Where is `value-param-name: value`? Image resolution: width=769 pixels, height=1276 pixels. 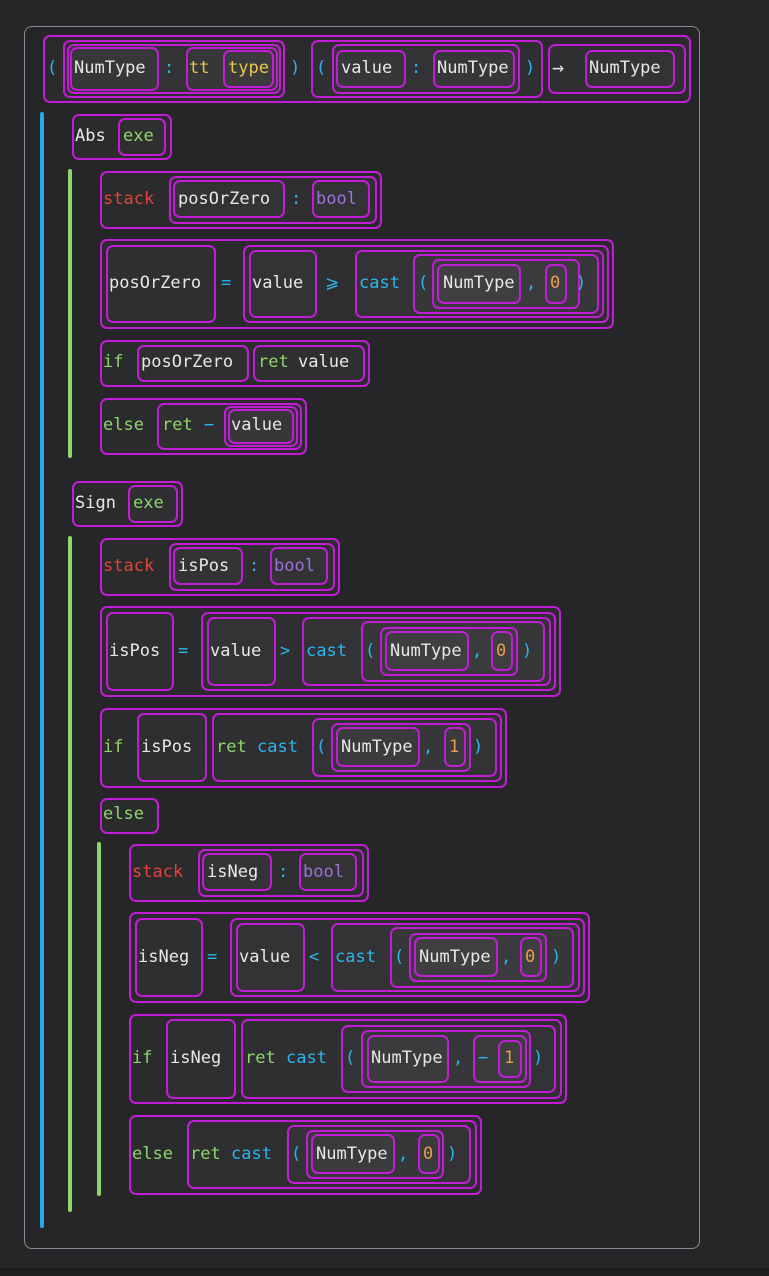
value-param-name: value is located at coordinates (367, 68).